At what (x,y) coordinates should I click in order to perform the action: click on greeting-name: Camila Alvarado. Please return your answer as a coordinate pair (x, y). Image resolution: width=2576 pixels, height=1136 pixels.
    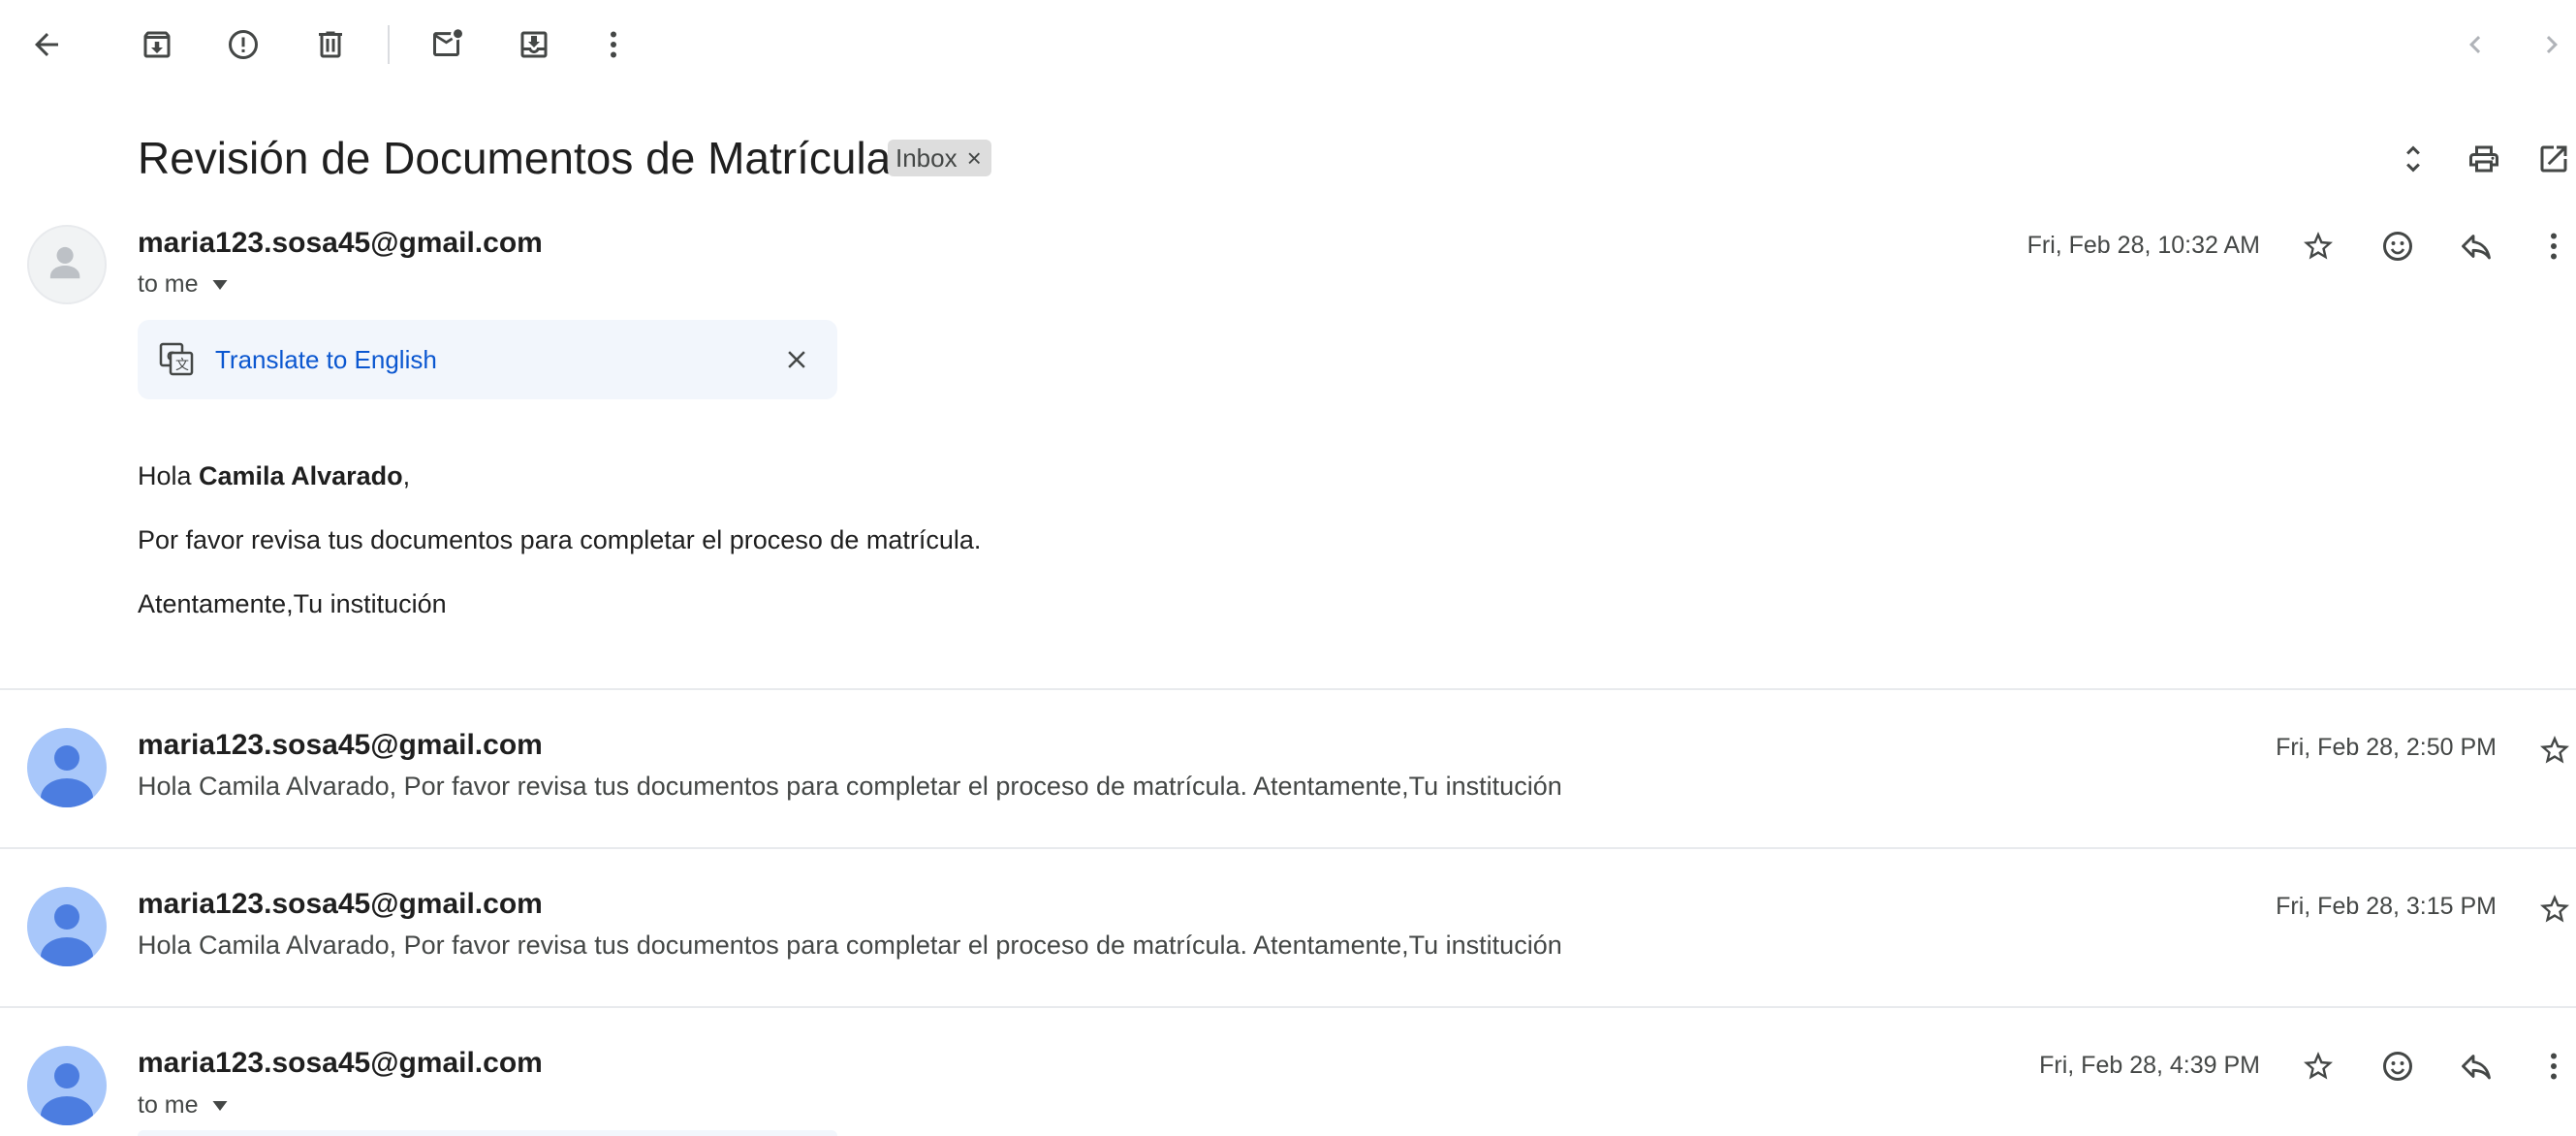
    Looking at the image, I should click on (301, 476).